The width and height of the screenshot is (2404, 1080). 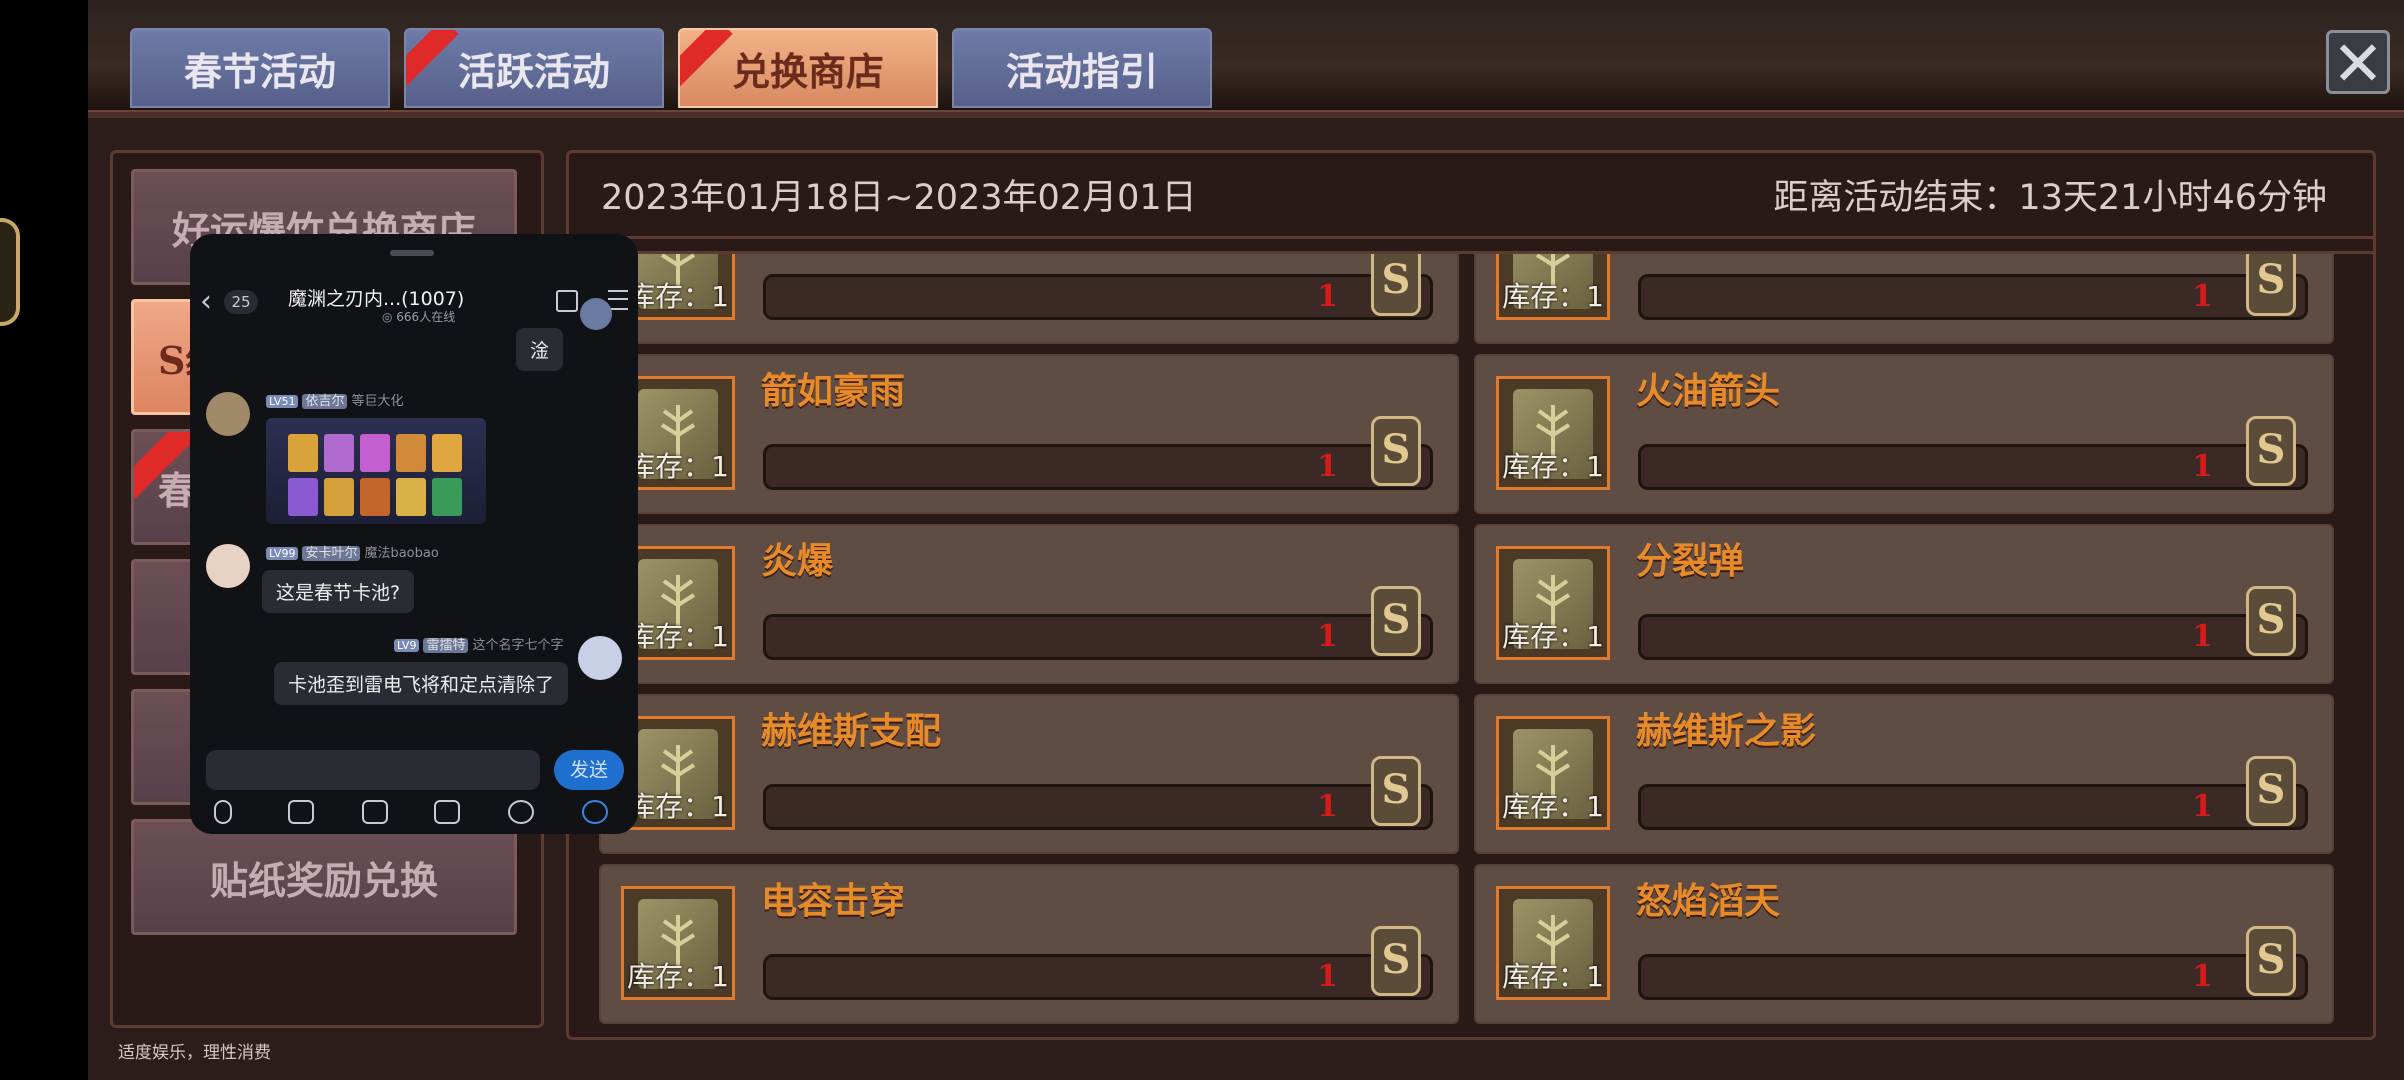 What do you see at coordinates (282, 401) in the screenshot?
I see `level-badge: LV51` at bounding box center [282, 401].